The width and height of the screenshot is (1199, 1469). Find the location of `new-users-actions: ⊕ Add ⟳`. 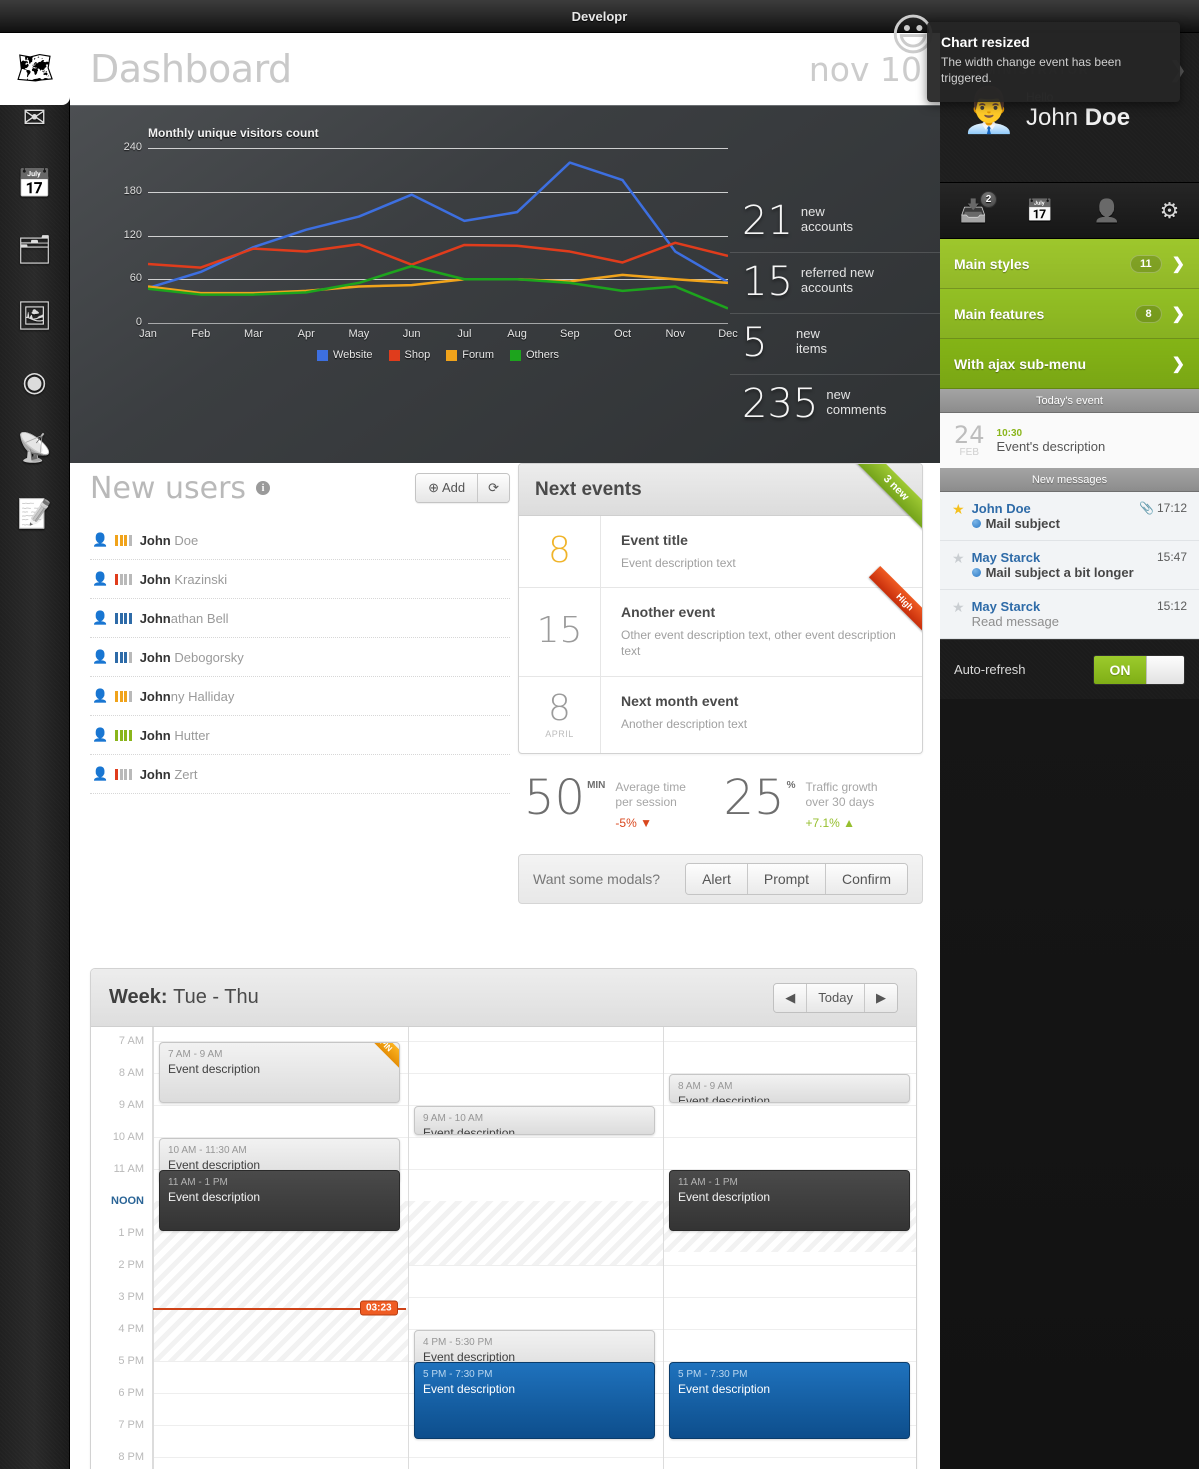

new-users-actions: ⊕ Add ⟳ is located at coordinates (462, 488).